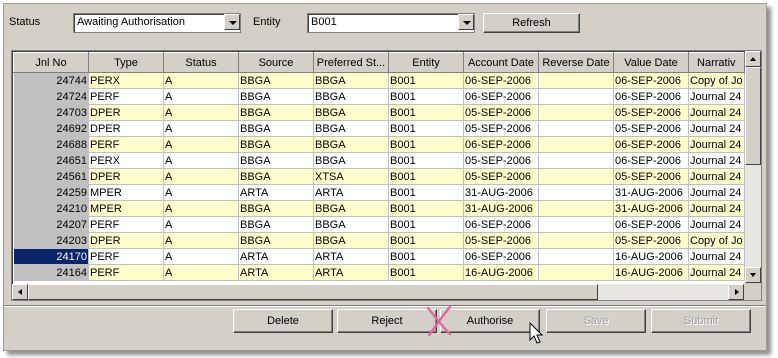 This screenshot has height=358, width=778. Describe the element at coordinates (596, 321) in the screenshot. I see `save-button: Save` at that location.